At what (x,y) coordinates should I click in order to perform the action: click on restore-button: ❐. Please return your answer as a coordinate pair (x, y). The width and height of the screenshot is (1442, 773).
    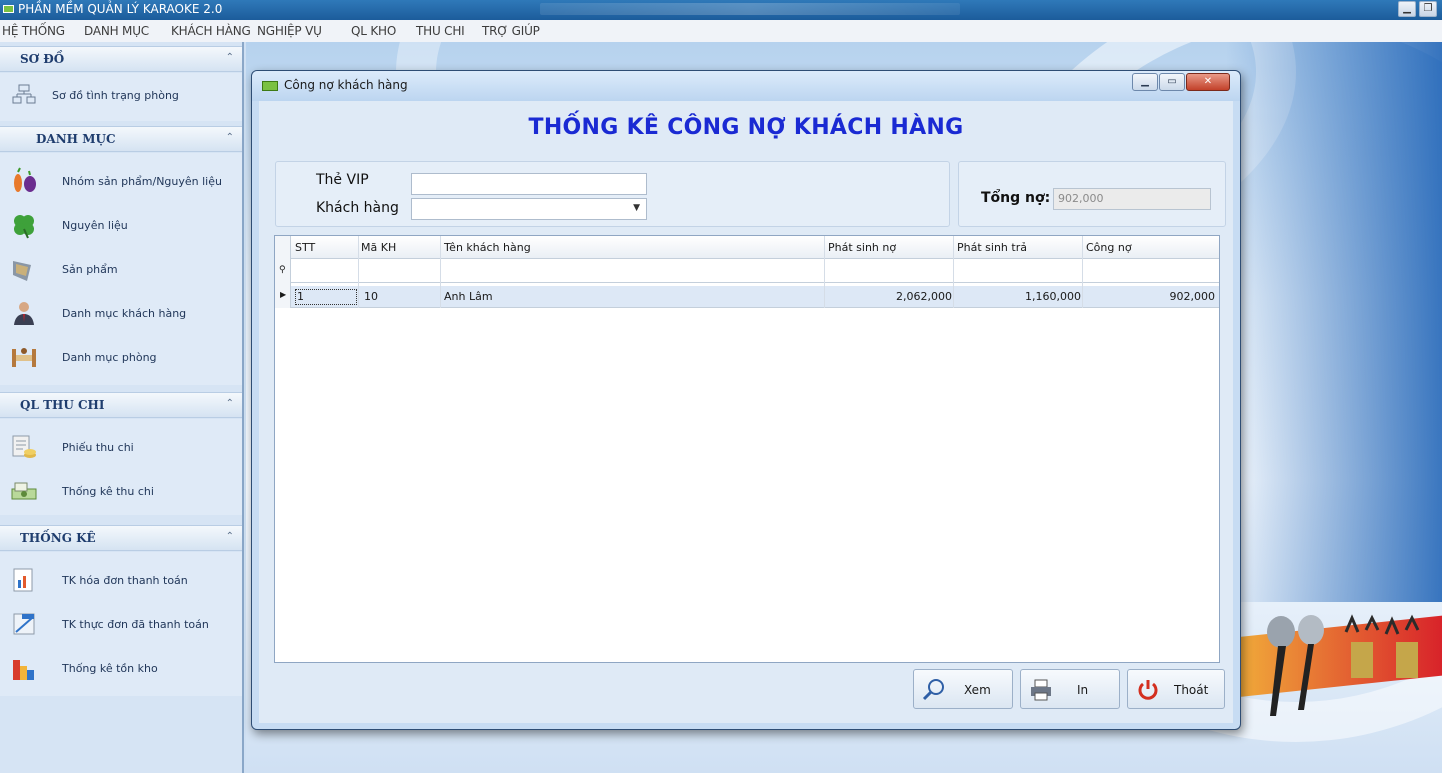
    Looking at the image, I should click on (1428, 9).